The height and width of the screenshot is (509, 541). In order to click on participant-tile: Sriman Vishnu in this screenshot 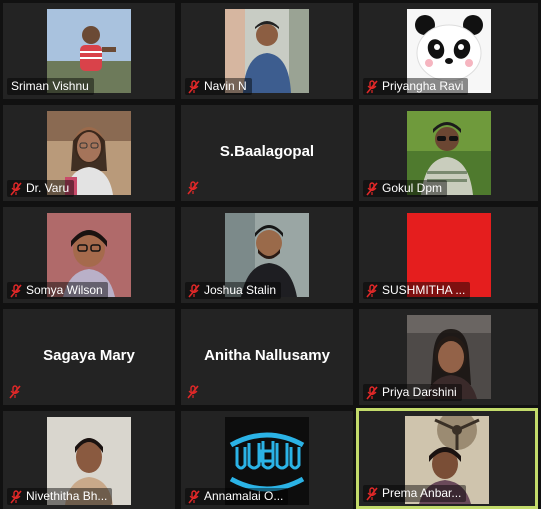, I will do `click(89, 51)`.